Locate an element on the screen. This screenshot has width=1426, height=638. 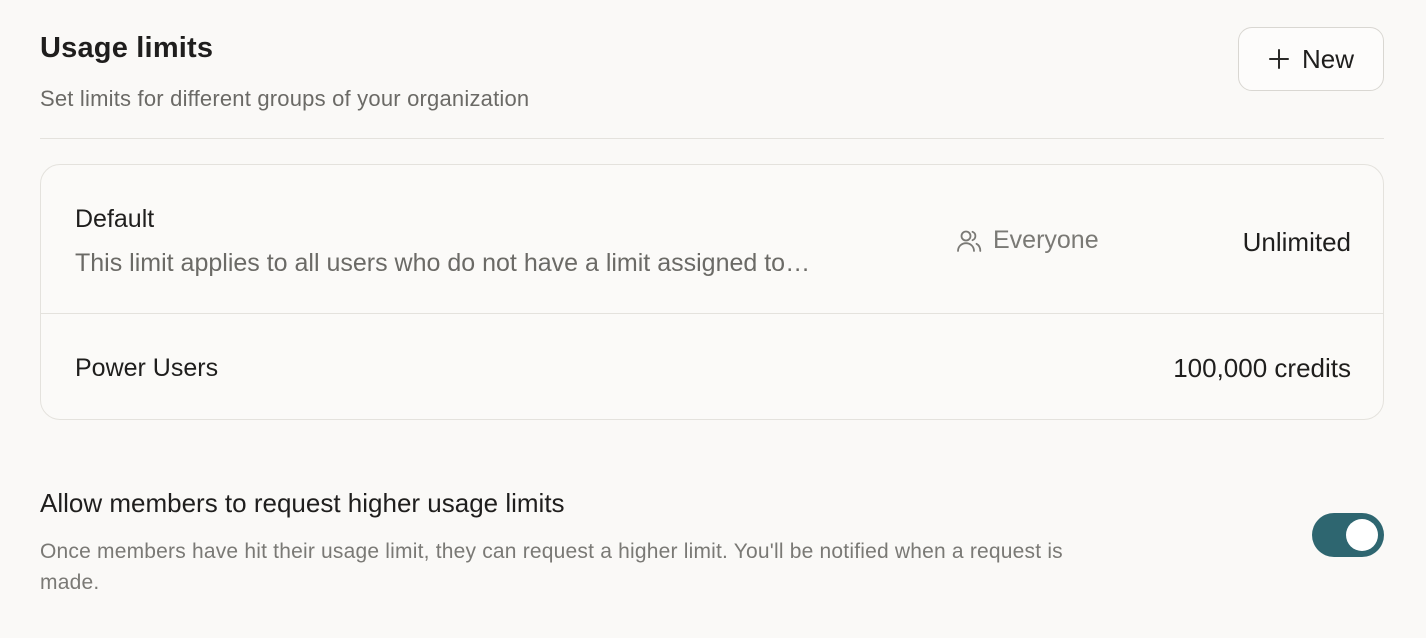
request-higher-limits-toggle is located at coordinates (1348, 535).